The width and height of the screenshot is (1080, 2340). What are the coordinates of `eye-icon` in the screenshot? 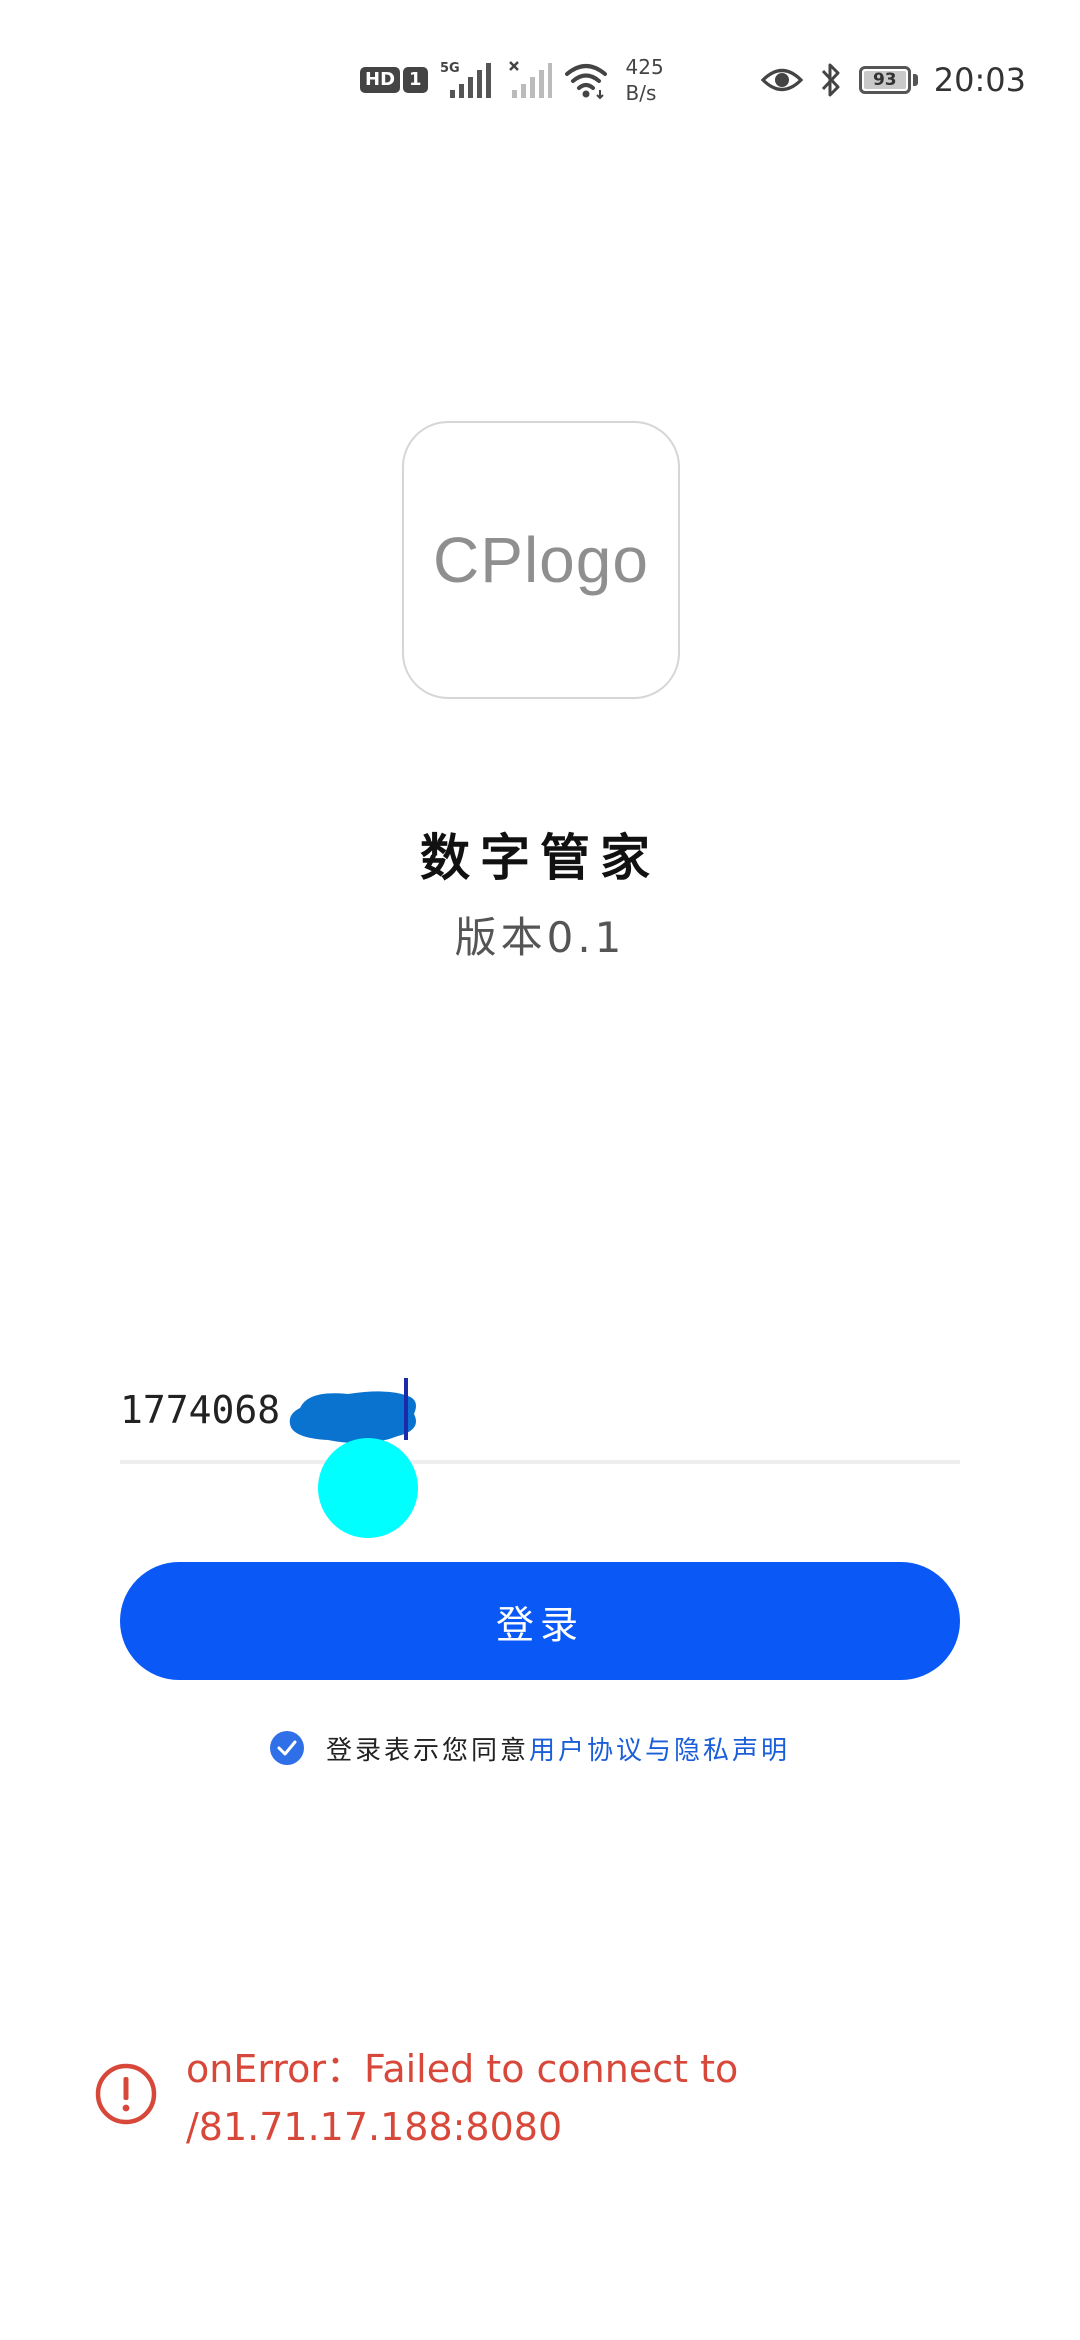 It's located at (781, 80).